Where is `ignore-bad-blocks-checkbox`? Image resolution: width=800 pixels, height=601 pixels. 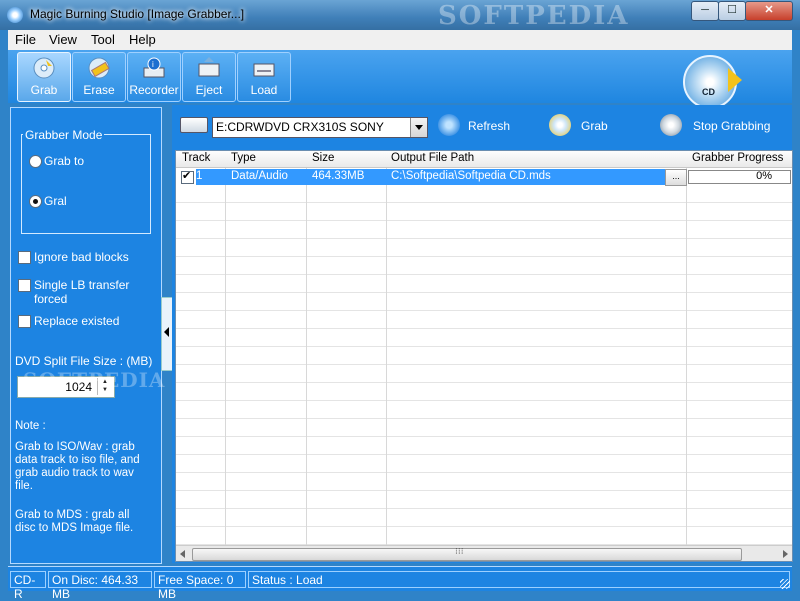
ignore-bad-blocks-checkbox is located at coordinates (24, 257).